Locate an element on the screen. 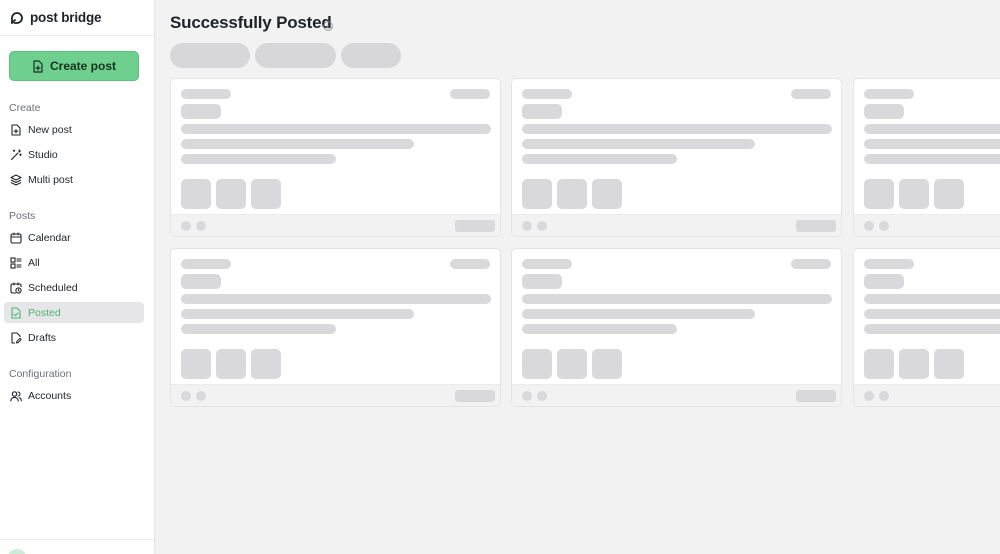 Image resolution: width=1000 pixels, height=554 pixels. sidebar-item-label: Calendar is located at coordinates (49, 237).